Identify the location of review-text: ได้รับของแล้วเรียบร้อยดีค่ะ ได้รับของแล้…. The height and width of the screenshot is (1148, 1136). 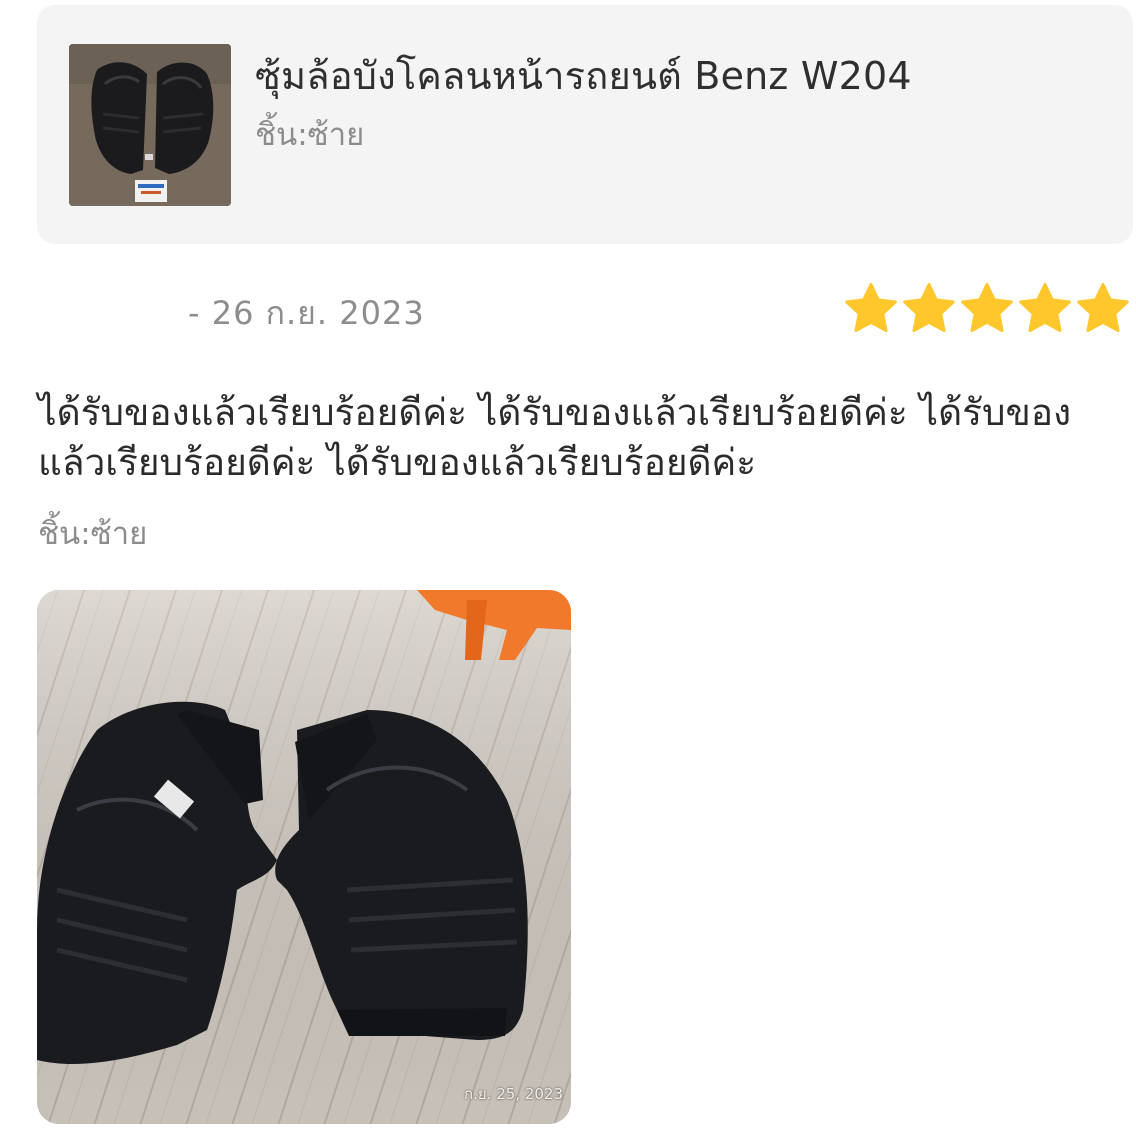
(555, 437).